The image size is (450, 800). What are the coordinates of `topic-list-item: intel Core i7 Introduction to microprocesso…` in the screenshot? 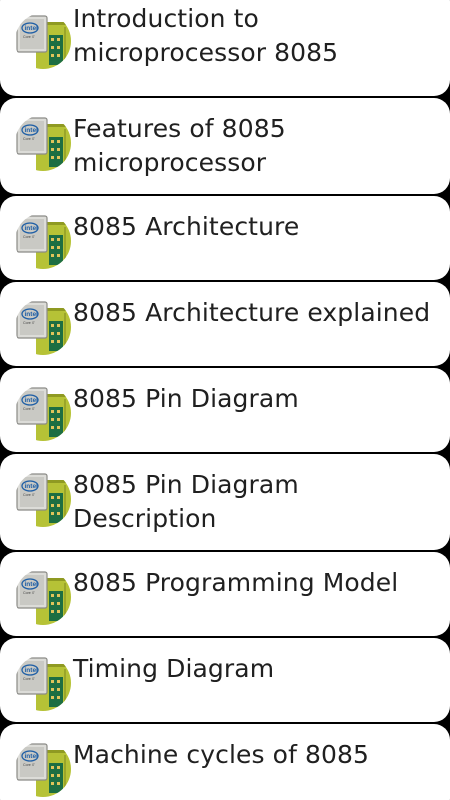 It's located at (225, 48).